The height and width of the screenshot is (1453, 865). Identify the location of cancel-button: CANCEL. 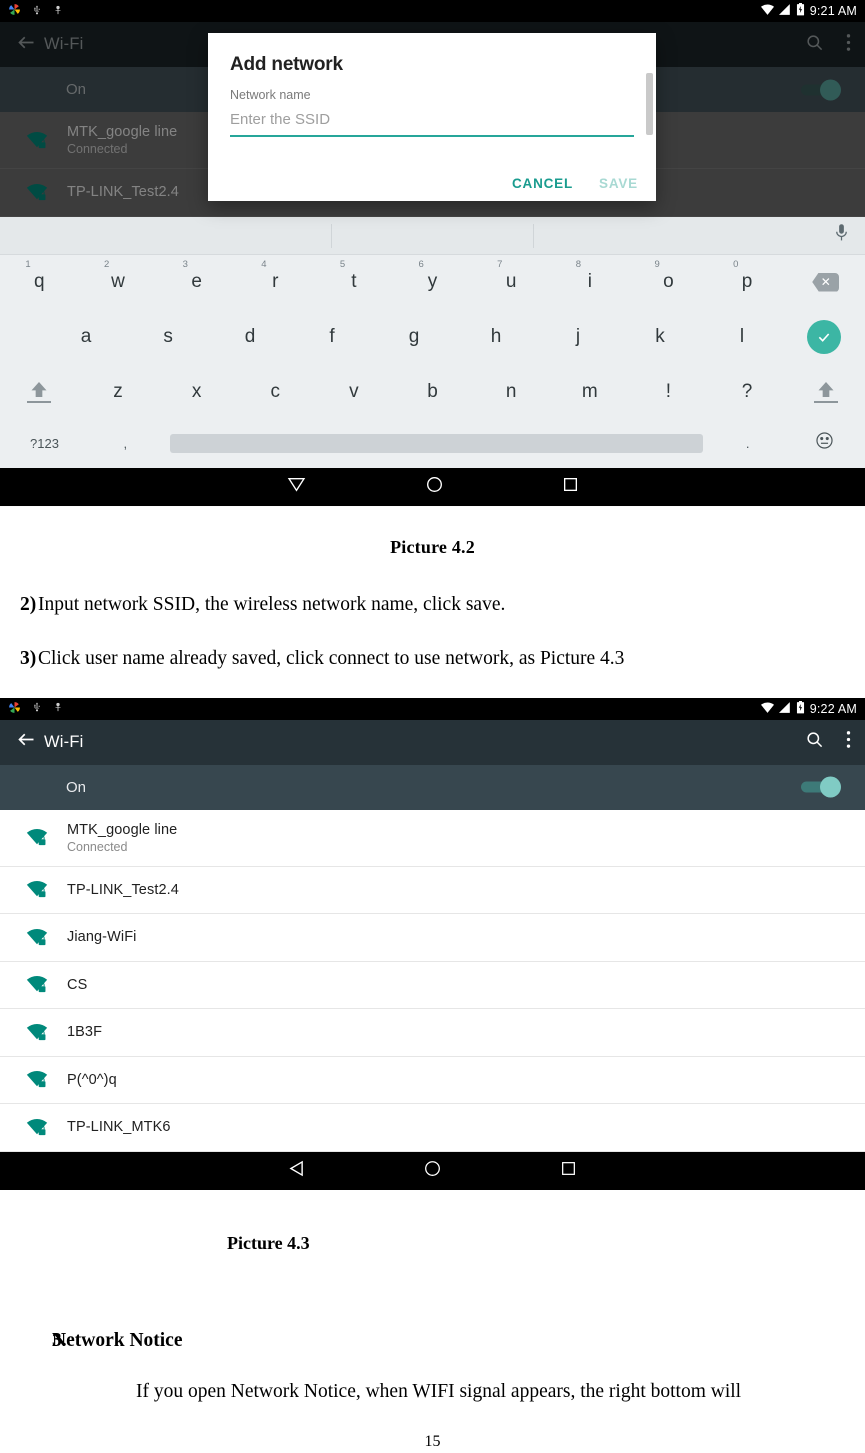
(542, 183).